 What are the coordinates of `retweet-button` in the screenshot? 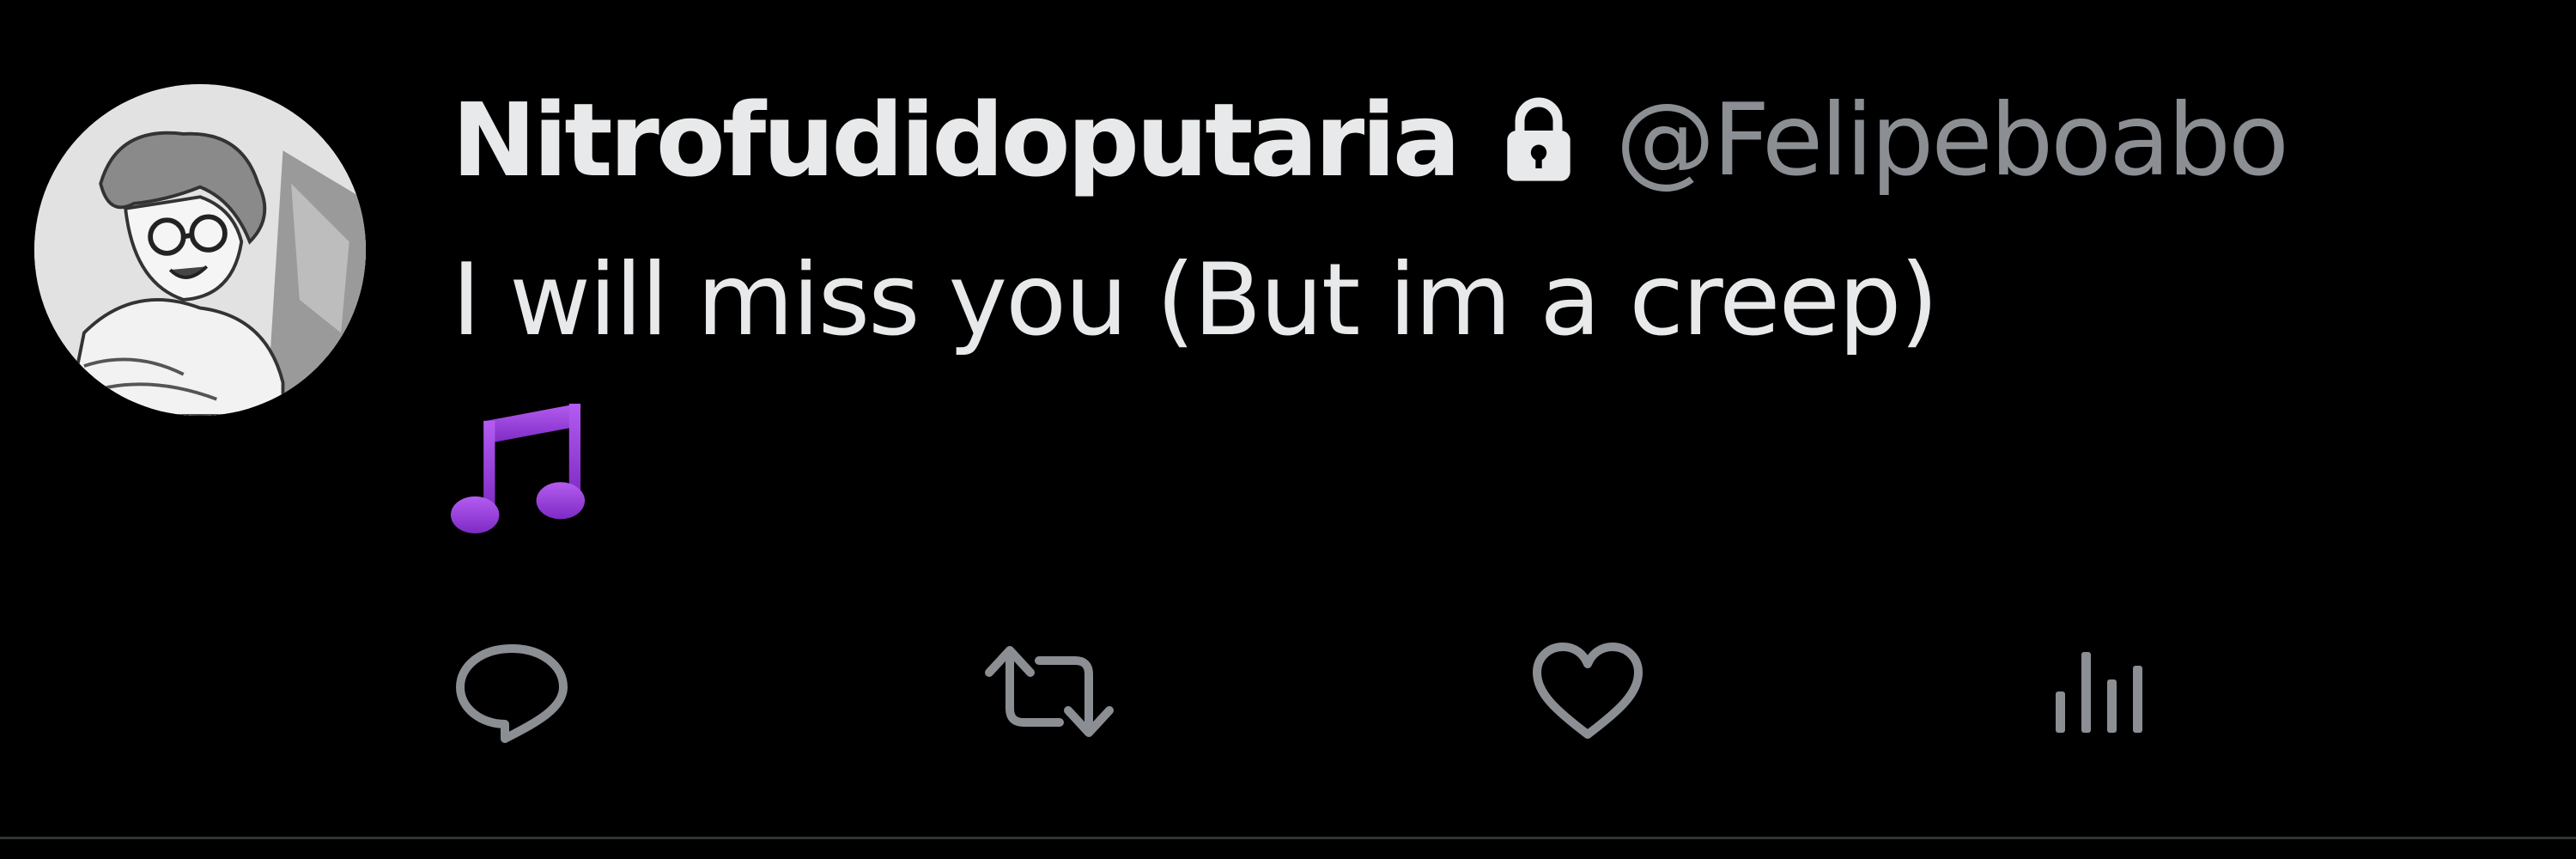 It's located at (1049, 692).